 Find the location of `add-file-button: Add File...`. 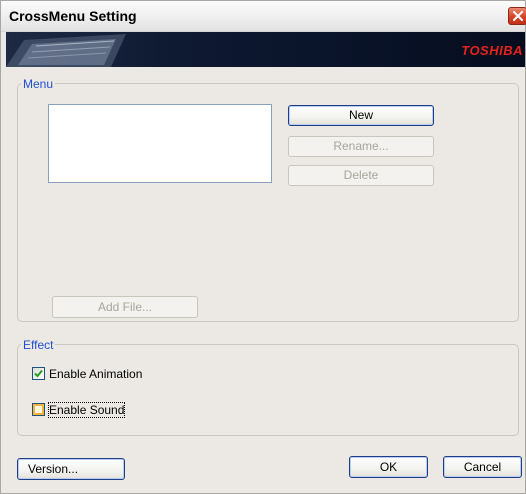

add-file-button: Add File... is located at coordinates (125, 307).